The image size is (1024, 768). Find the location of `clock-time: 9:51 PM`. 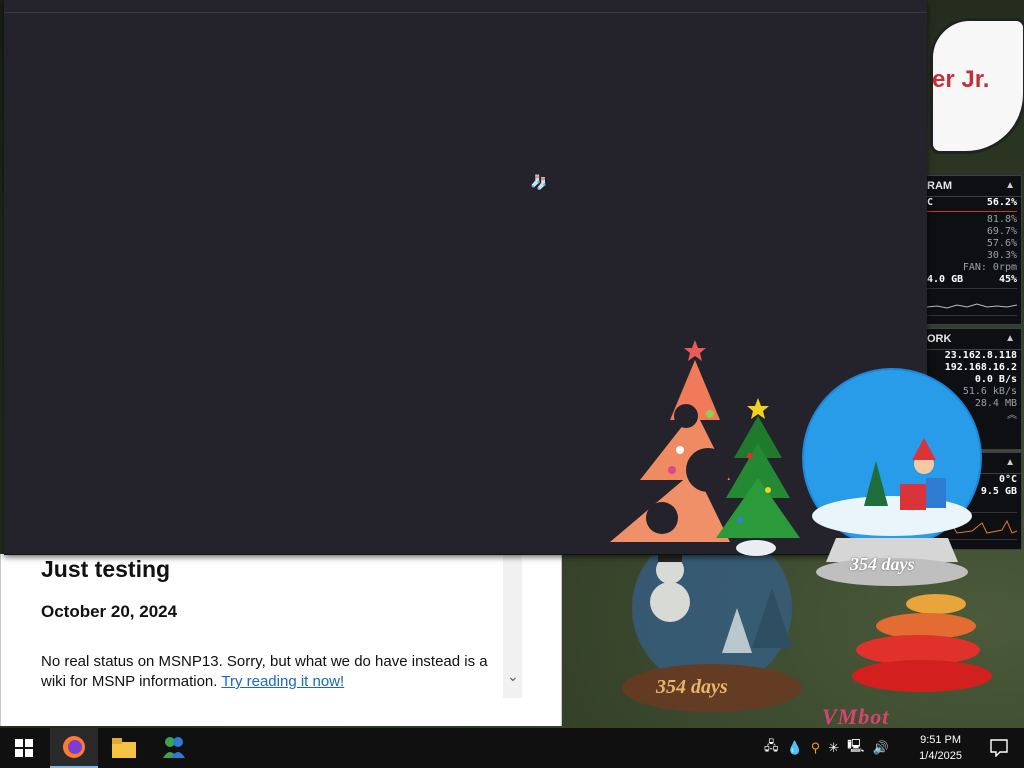

clock-time: 9:51 PM is located at coordinates (941, 740).